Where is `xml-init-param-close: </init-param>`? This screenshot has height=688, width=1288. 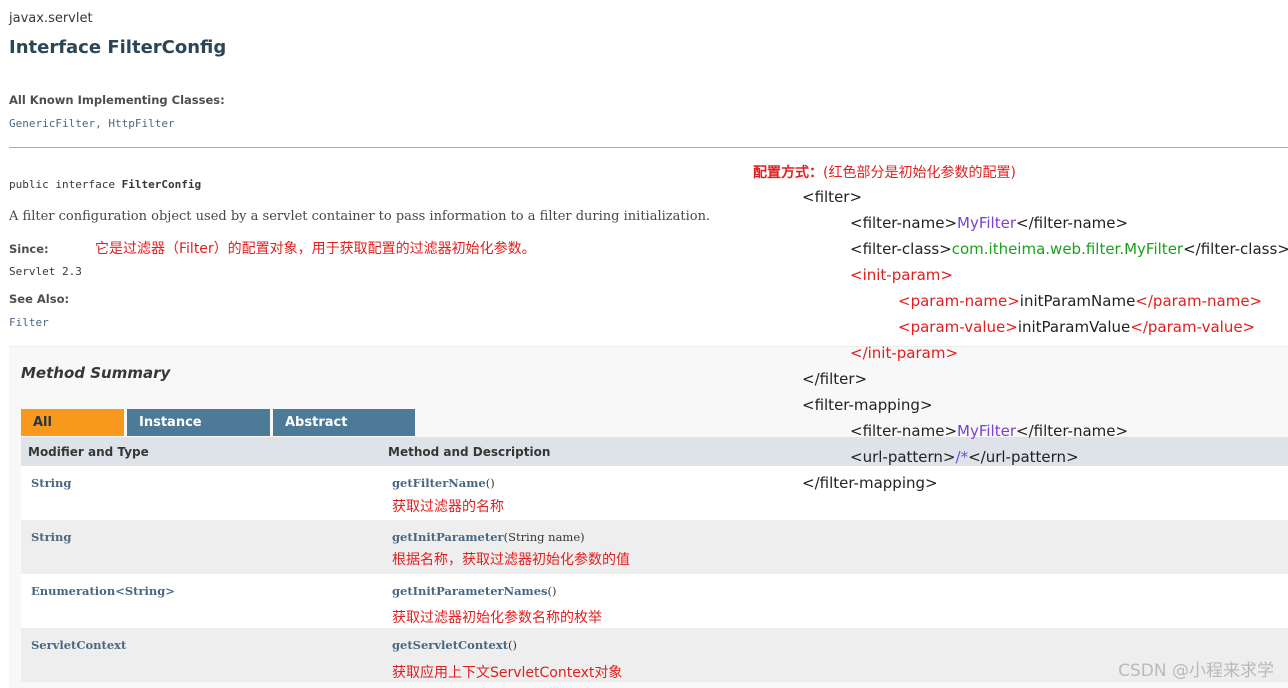
xml-init-param-close: </init-param> is located at coordinates (904, 353).